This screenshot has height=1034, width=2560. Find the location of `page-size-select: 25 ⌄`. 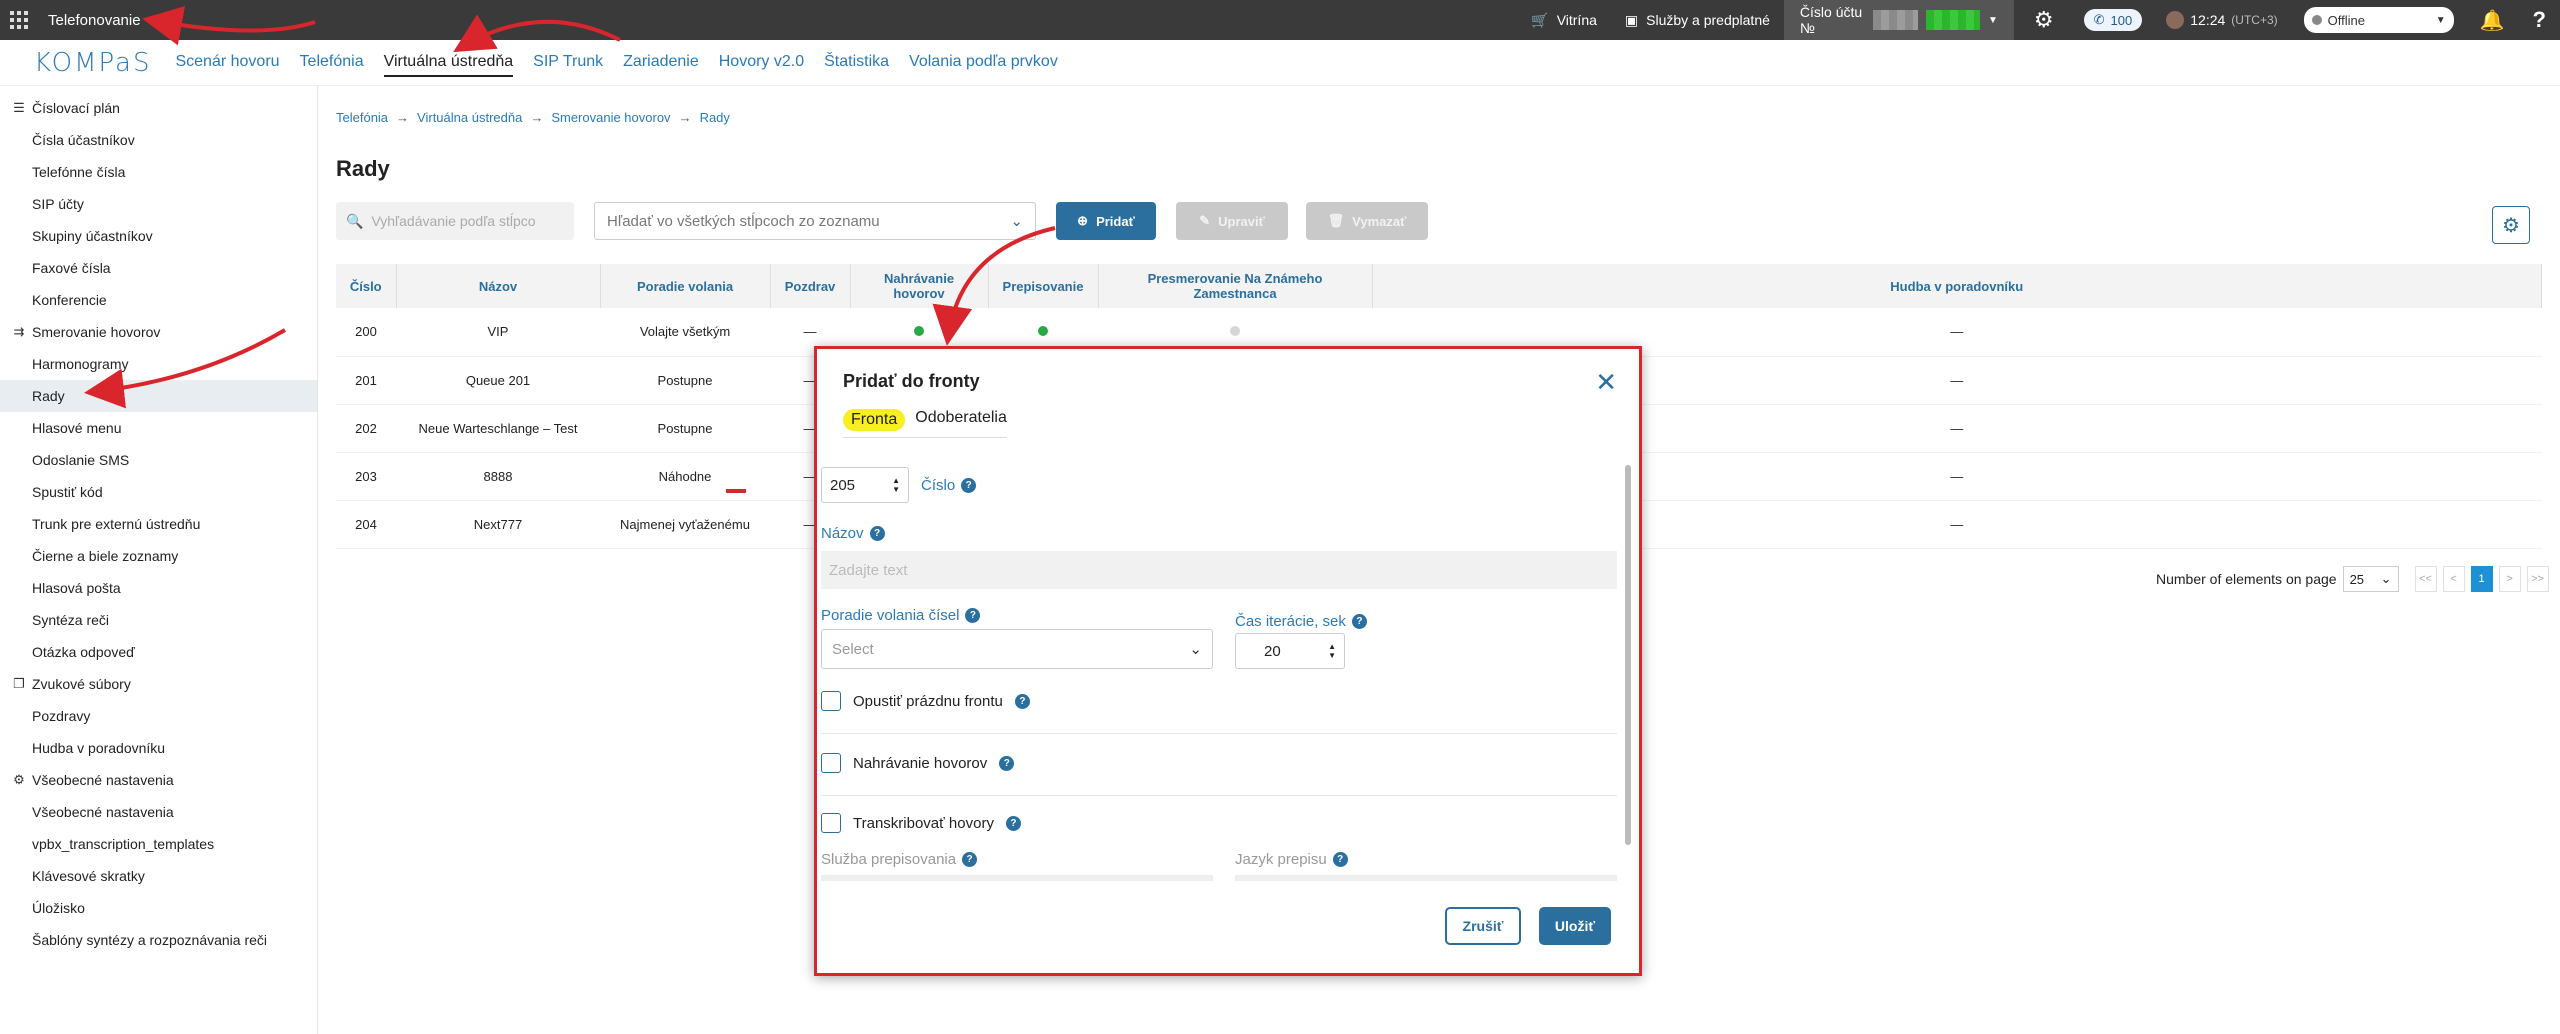

page-size-select: 25 ⌄ is located at coordinates (2370, 579).